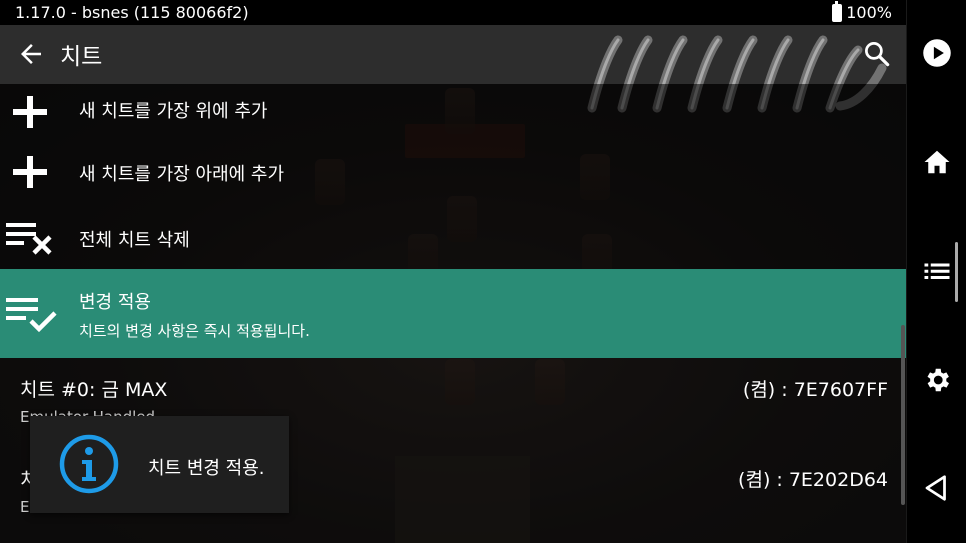 This screenshot has width=966, height=543. I want to click on delete-all-cheats-item: 전체 치트 삭제, so click(453, 236).